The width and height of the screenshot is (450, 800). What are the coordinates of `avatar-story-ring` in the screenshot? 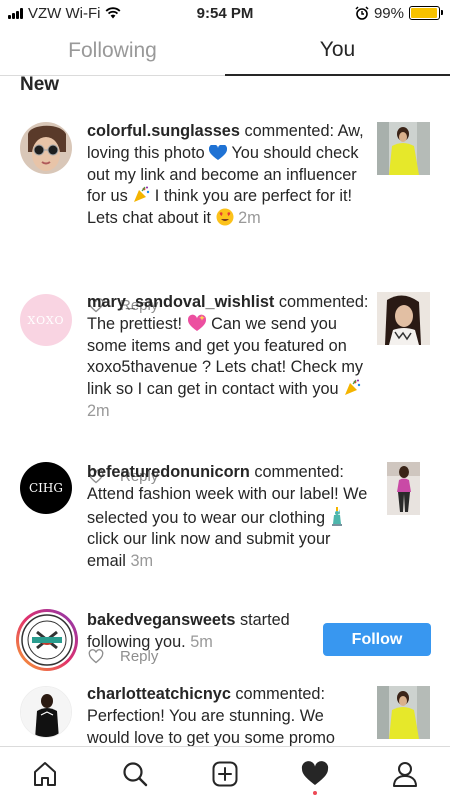 It's located at (47, 640).